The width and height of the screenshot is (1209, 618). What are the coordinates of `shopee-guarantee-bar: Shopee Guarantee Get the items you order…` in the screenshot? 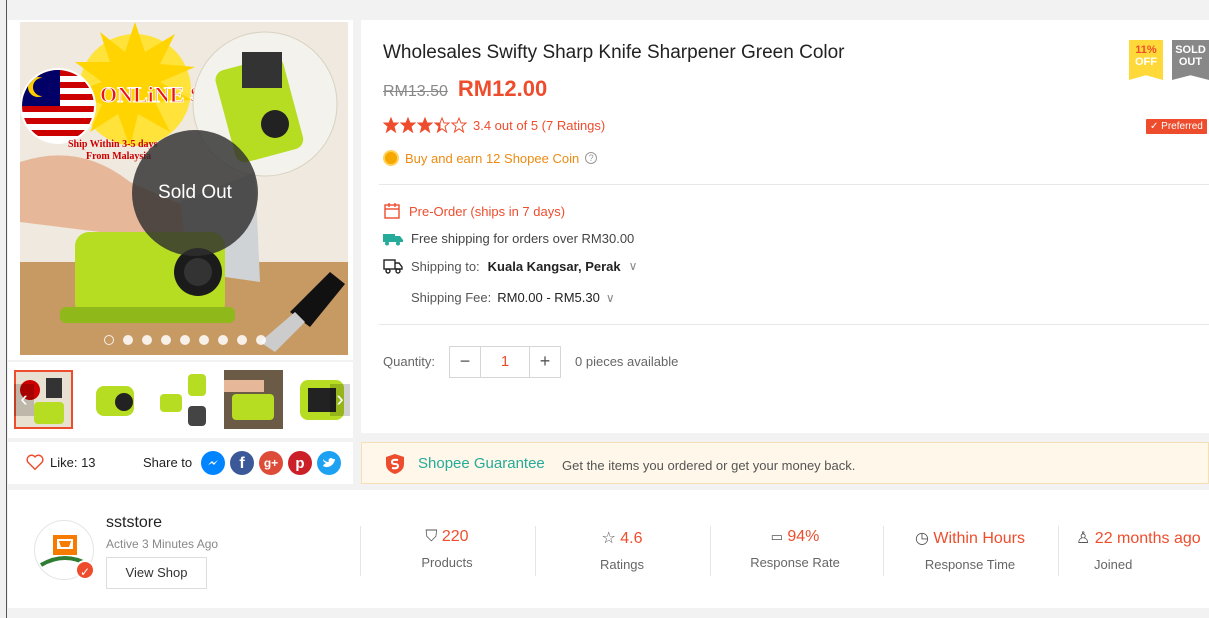 It's located at (785, 463).